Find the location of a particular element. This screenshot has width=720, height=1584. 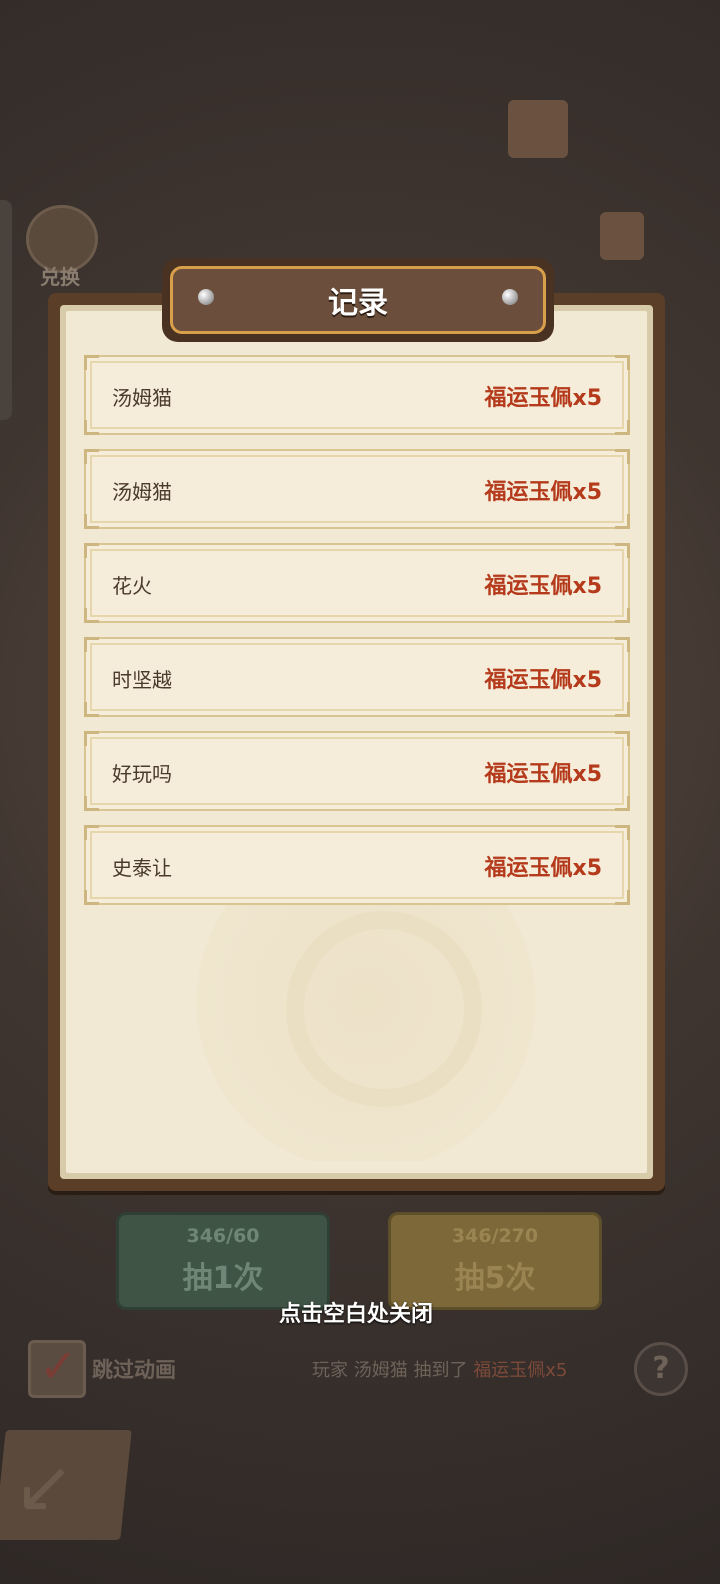

draw-once-cost: 346/60 is located at coordinates (223, 1236).